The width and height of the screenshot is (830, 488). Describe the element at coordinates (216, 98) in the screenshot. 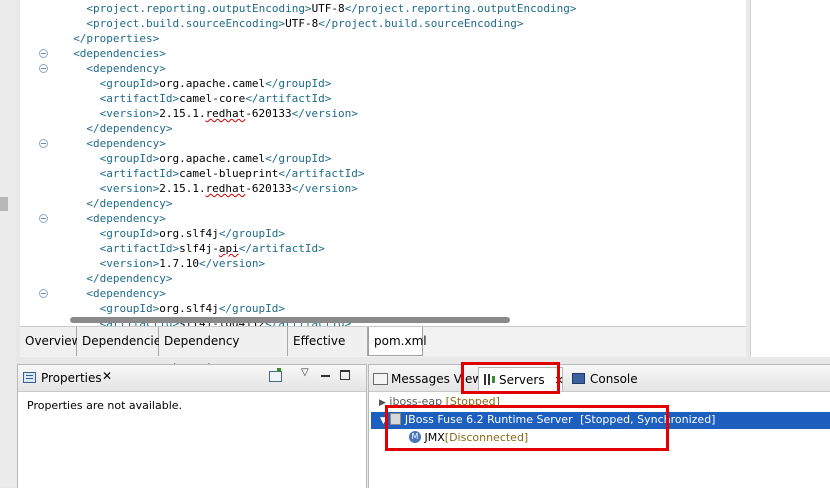

I see `code-line: <artifactId>camel-core</artifactId>` at that location.